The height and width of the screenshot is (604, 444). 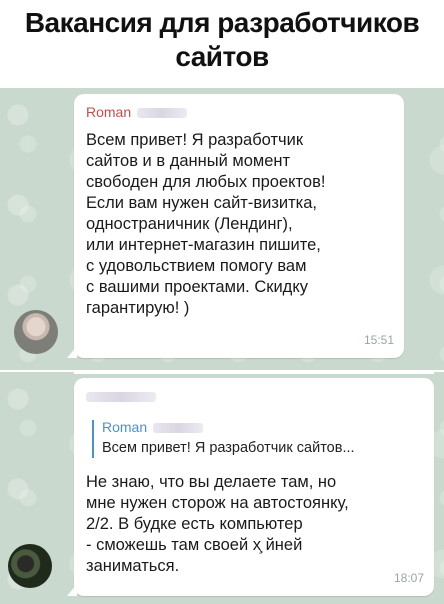 What do you see at coordinates (108, 112) in the screenshot?
I see `sender-name-text: Roman` at bounding box center [108, 112].